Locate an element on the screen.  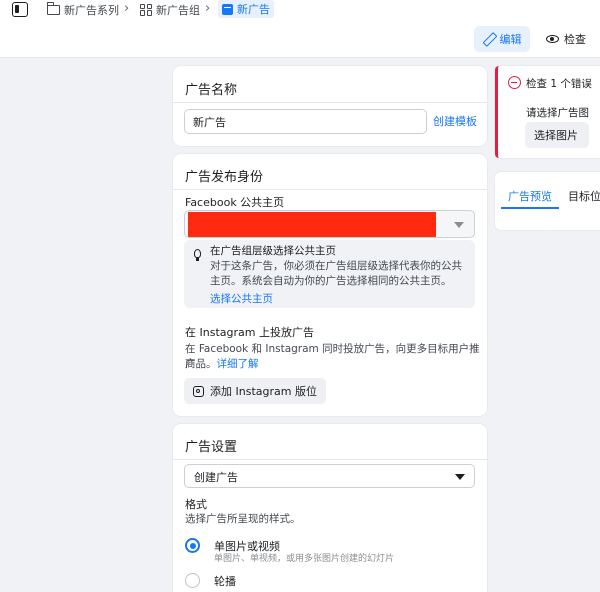
facebook-page-select is located at coordinates (329, 224).